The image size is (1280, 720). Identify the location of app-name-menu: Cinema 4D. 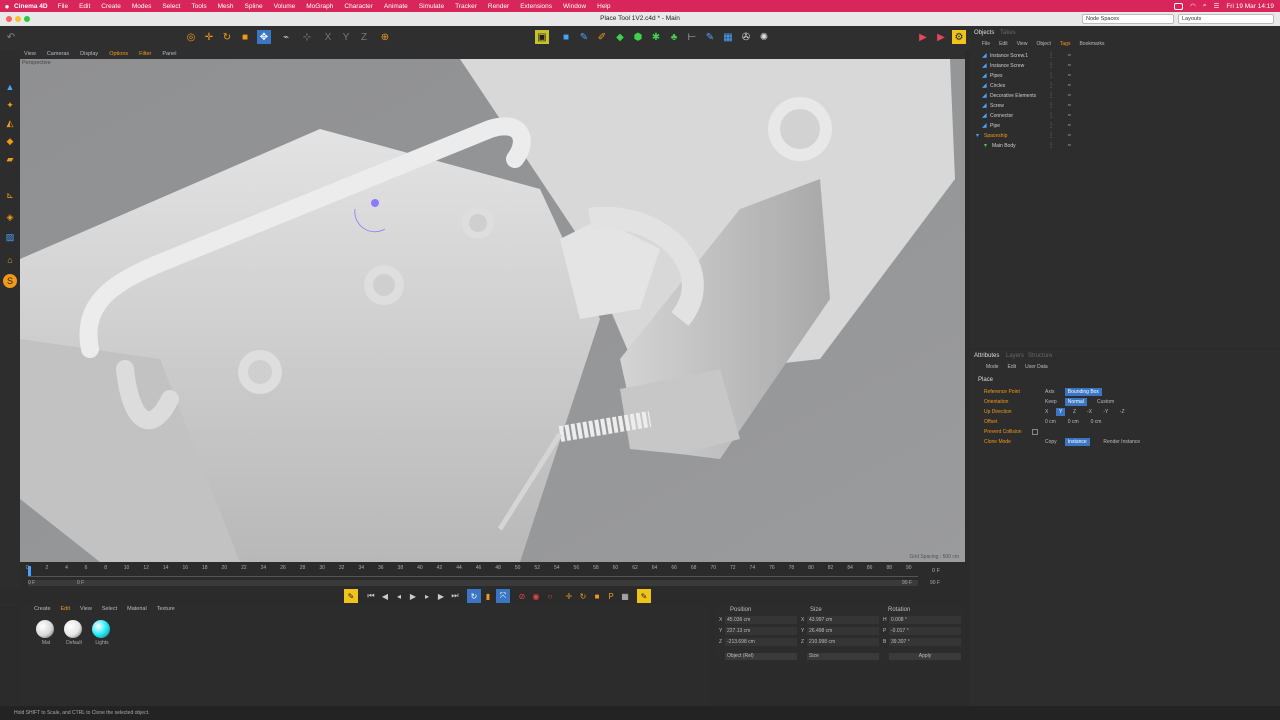
(31, 6).